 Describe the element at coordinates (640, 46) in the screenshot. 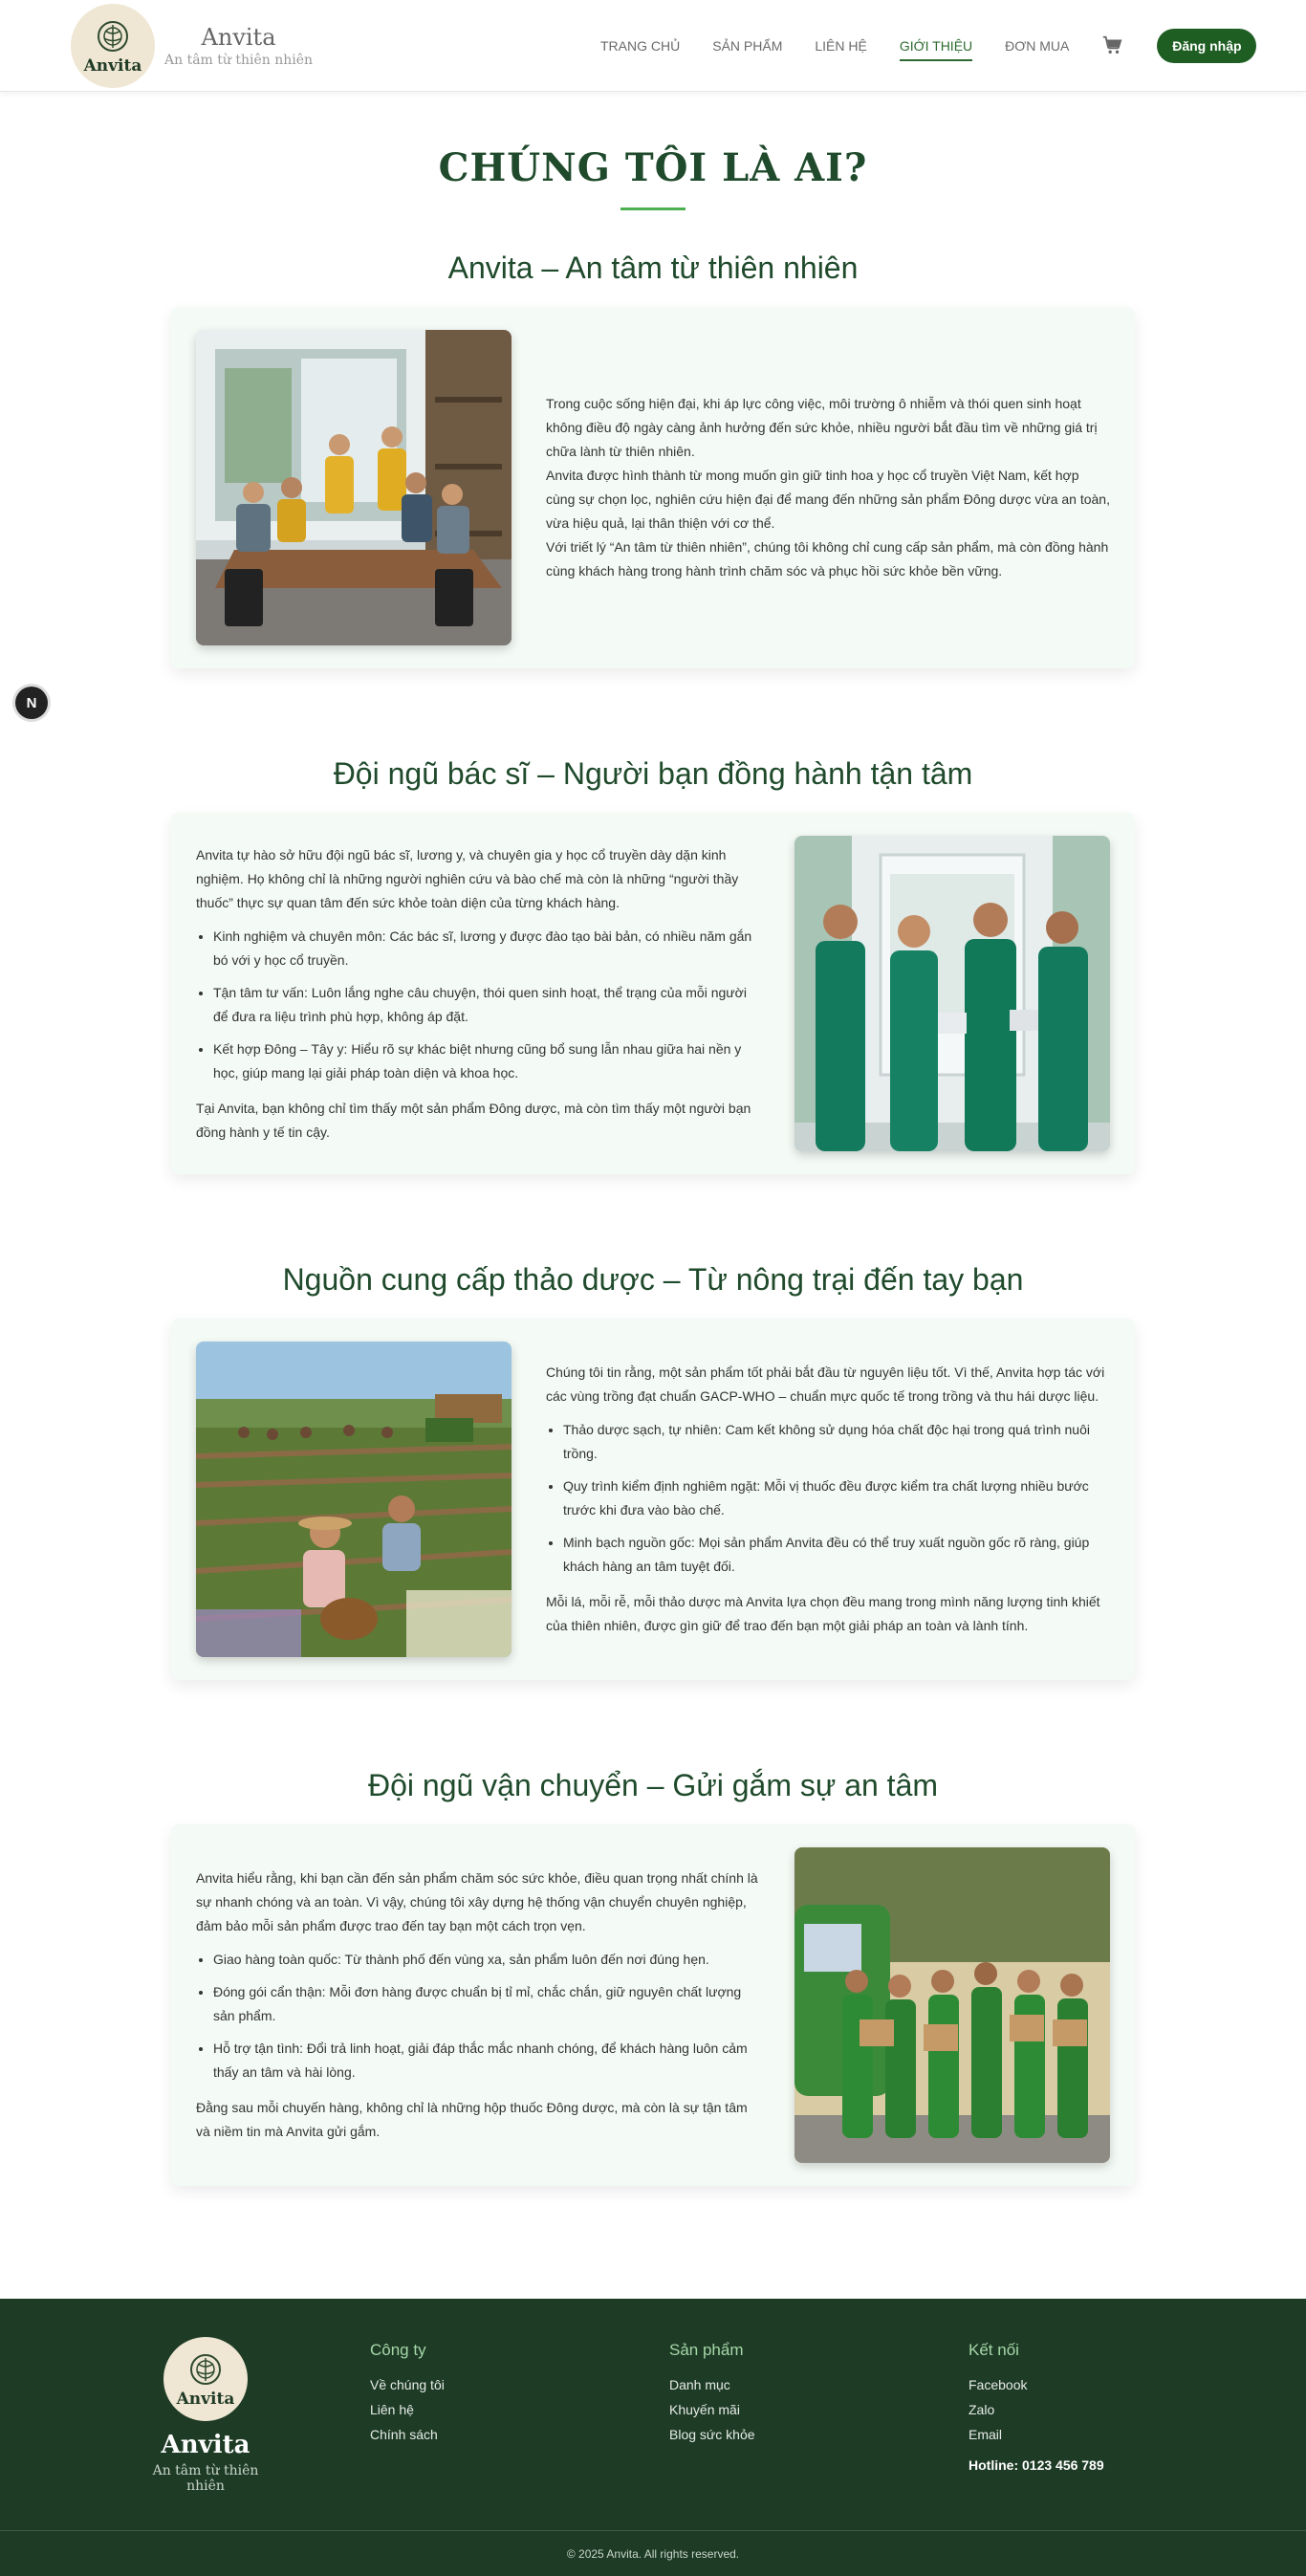

I see `nav-home: TRANG CHỦ` at that location.